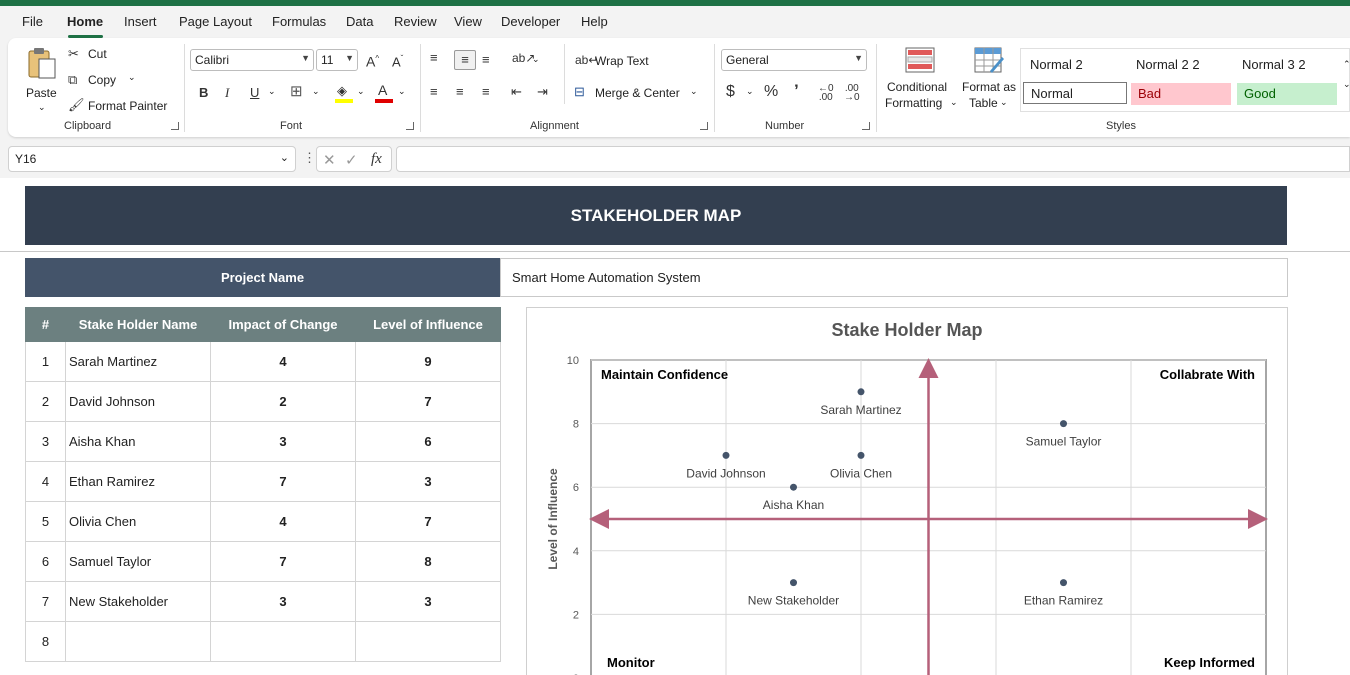 This screenshot has height=675, width=1350. Describe the element at coordinates (1181, 94) in the screenshot. I see `style-bad: Bad` at that location.